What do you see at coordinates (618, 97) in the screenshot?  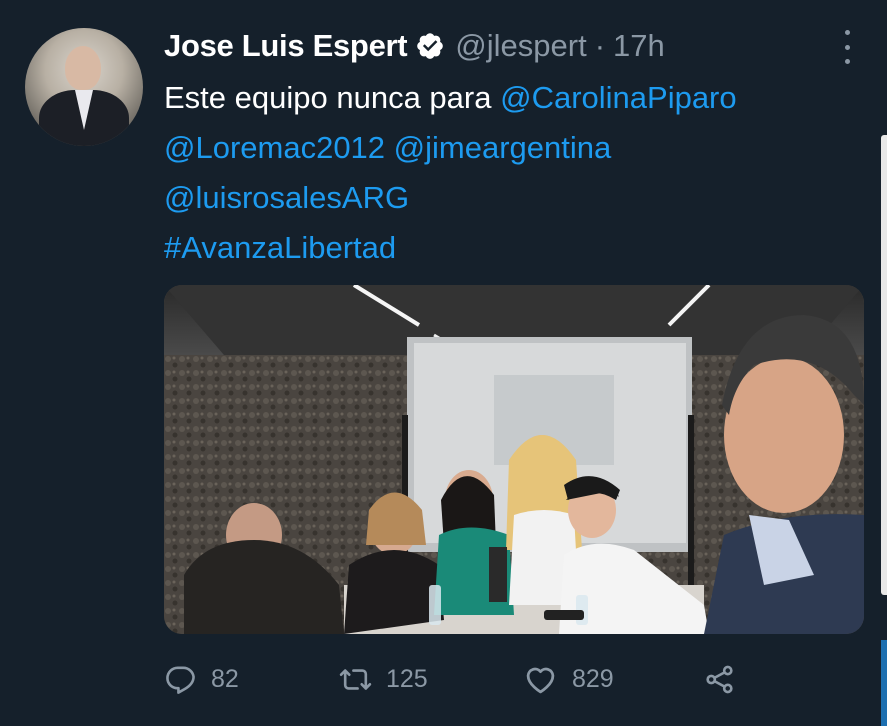 I see `mention-link: @CarolinaPiparo` at bounding box center [618, 97].